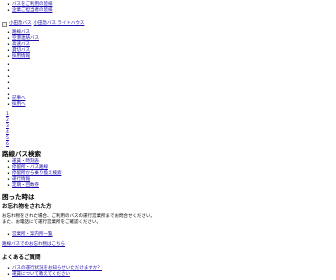 This screenshot has height=280, width=336. I want to click on top-links: バスをご利用の皆様 企業ご担当者の皆様, so click(26, 8).